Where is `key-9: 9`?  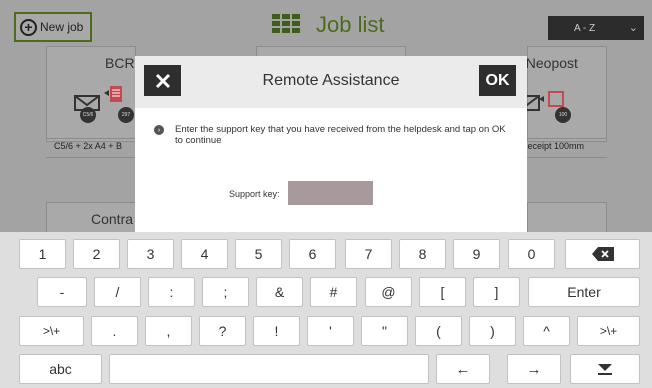 key-9: 9 is located at coordinates (476, 254).